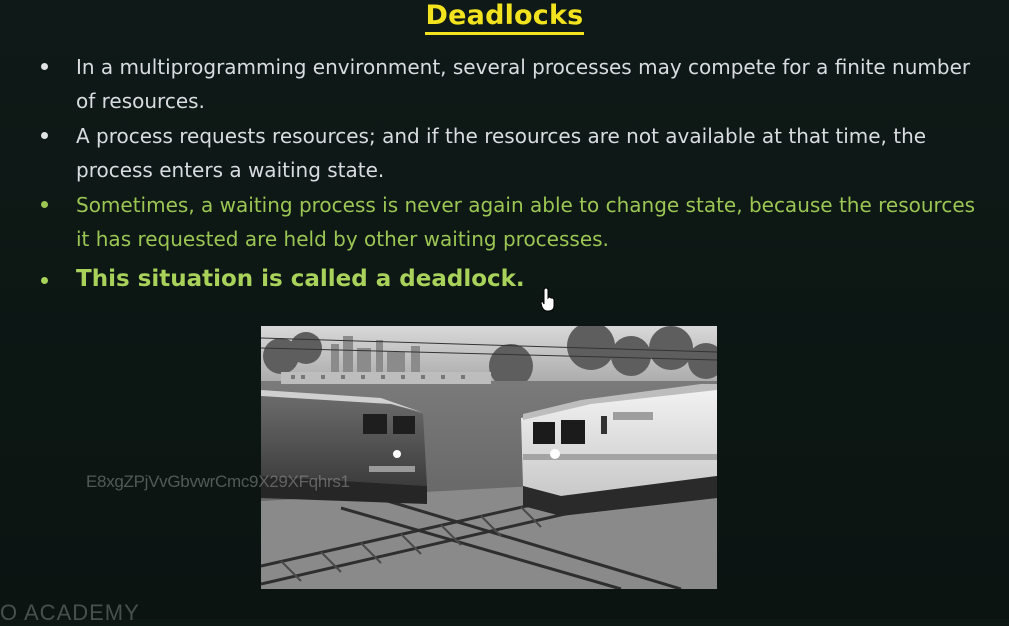 Image resolution: width=1009 pixels, height=626 pixels. I want to click on bullet-item-highlight: This situation is called a deadlock., so click(512, 279).